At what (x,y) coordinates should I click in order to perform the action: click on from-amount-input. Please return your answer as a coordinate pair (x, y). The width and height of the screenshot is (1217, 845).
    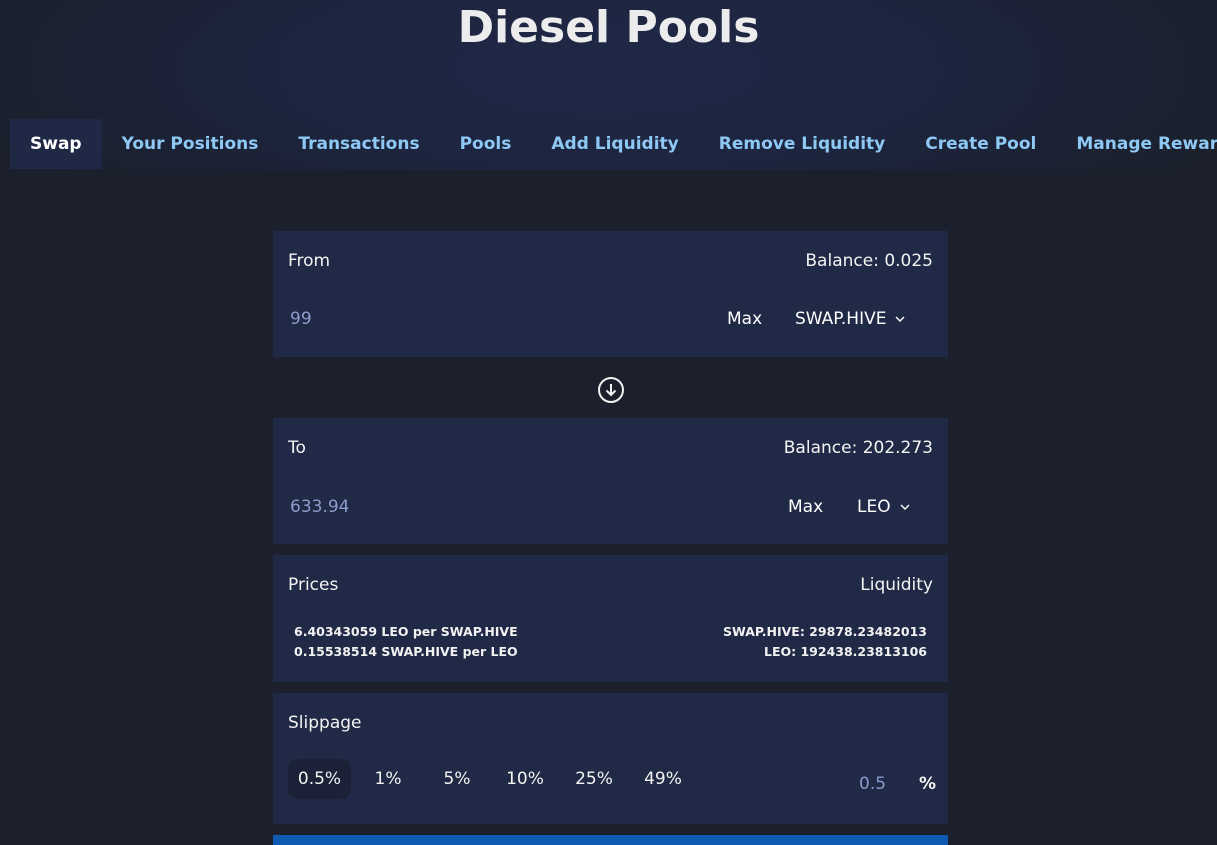
    Looking at the image, I should click on (440, 319).